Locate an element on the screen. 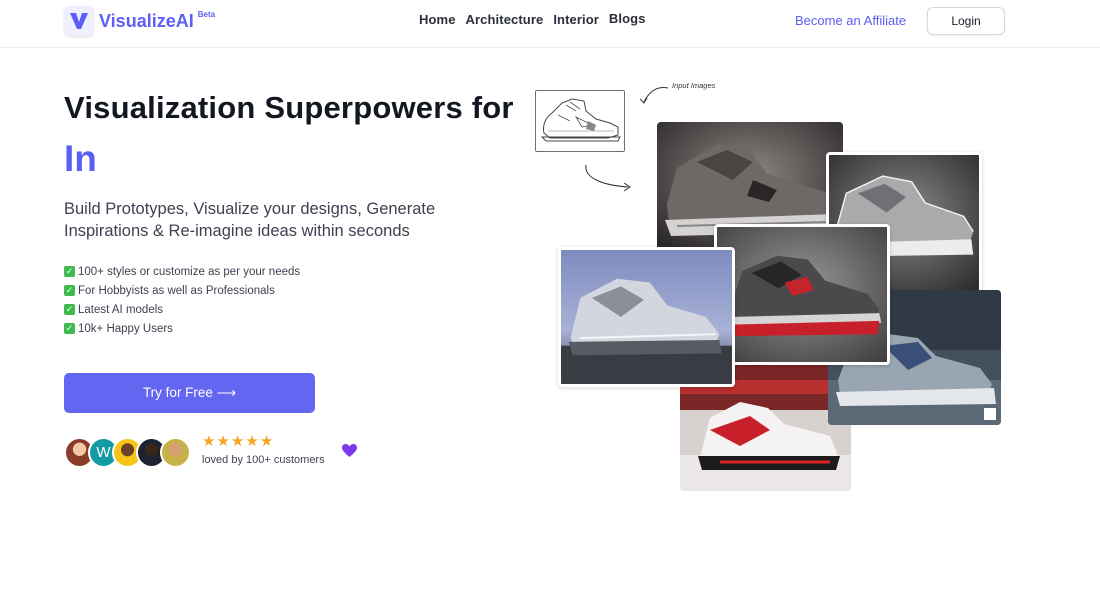 This screenshot has height=600, width=1100. purple-heart-icon is located at coordinates (349, 453).